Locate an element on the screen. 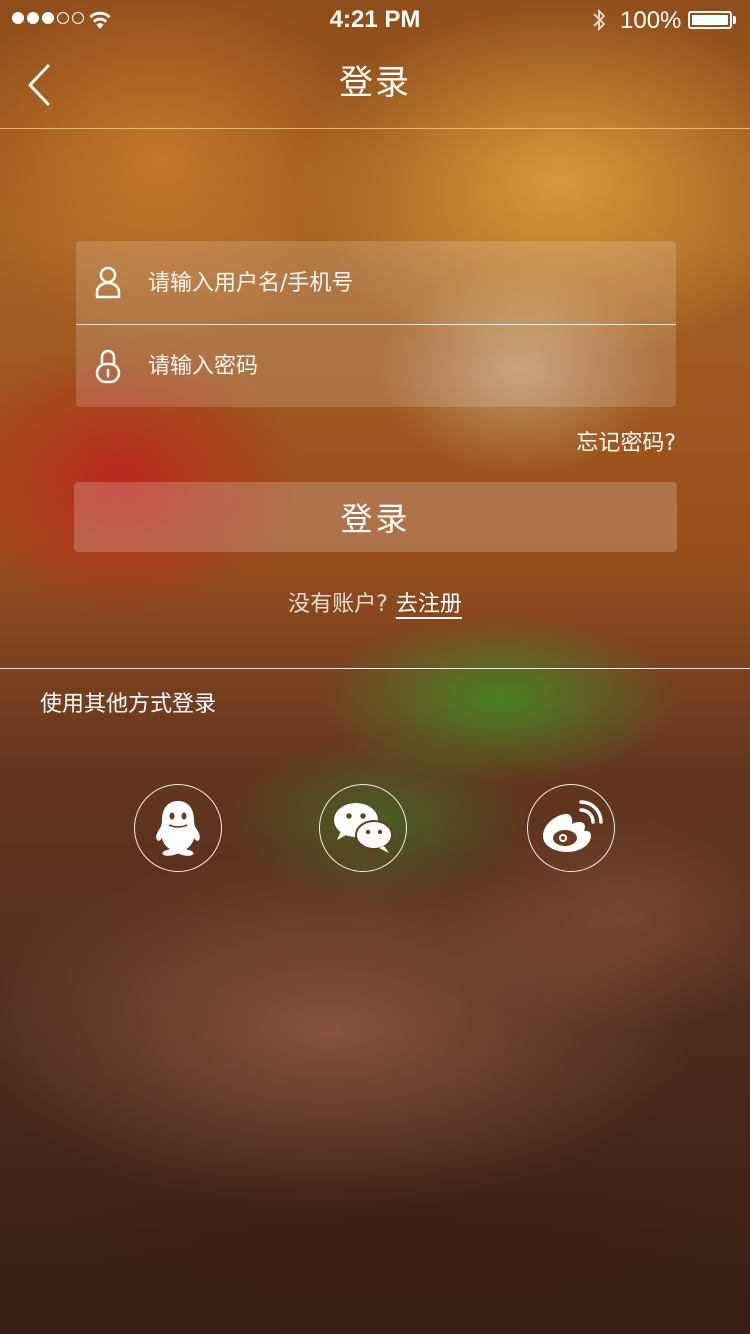 This screenshot has width=750, height=1334. wechat-icon is located at coordinates (363, 828).